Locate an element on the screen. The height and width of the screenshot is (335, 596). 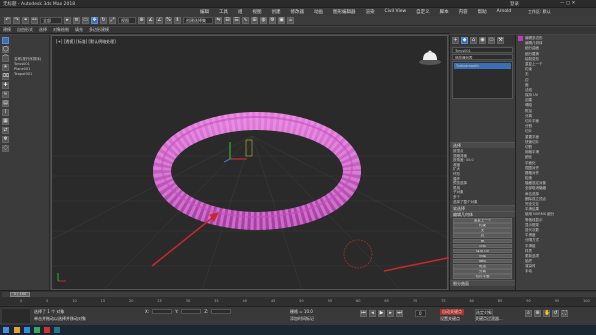
edit-geometry-button: 无 is located at coordinates (482, 230).